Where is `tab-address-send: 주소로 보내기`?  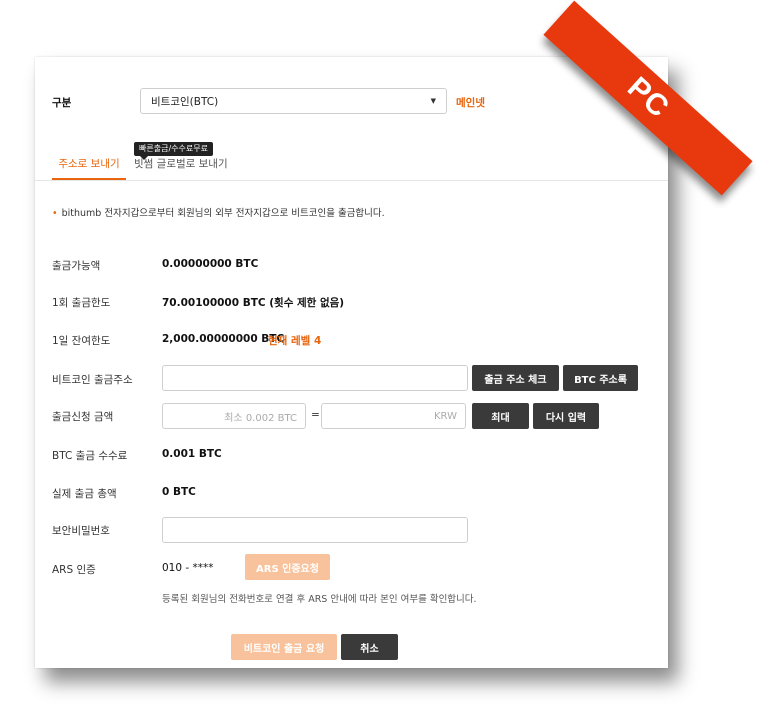 tab-address-send: 주소로 보내기 is located at coordinates (89, 165).